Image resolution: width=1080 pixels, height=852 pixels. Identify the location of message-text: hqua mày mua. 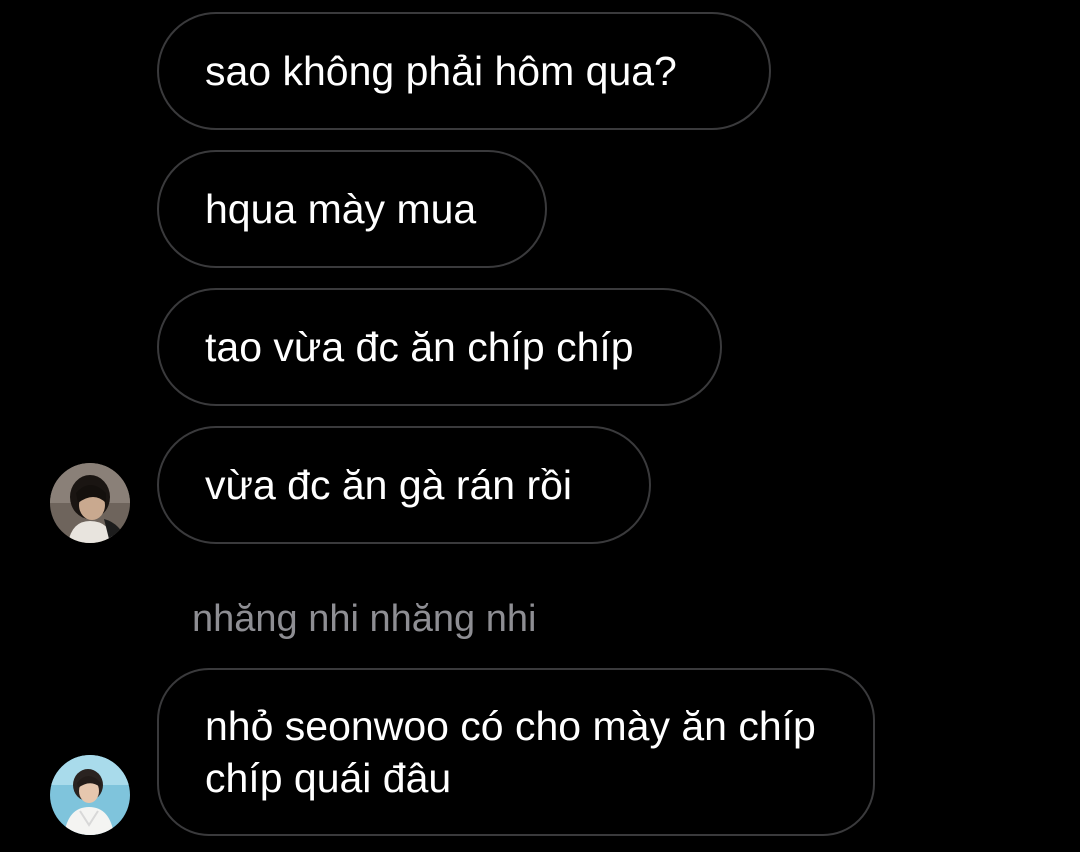
(341, 209).